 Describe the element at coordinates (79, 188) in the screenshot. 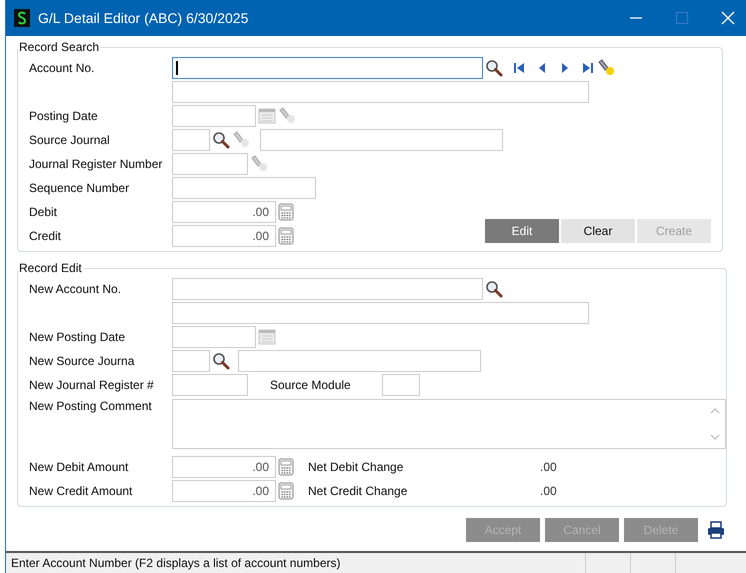

I see `field-label: Sequence Number` at that location.